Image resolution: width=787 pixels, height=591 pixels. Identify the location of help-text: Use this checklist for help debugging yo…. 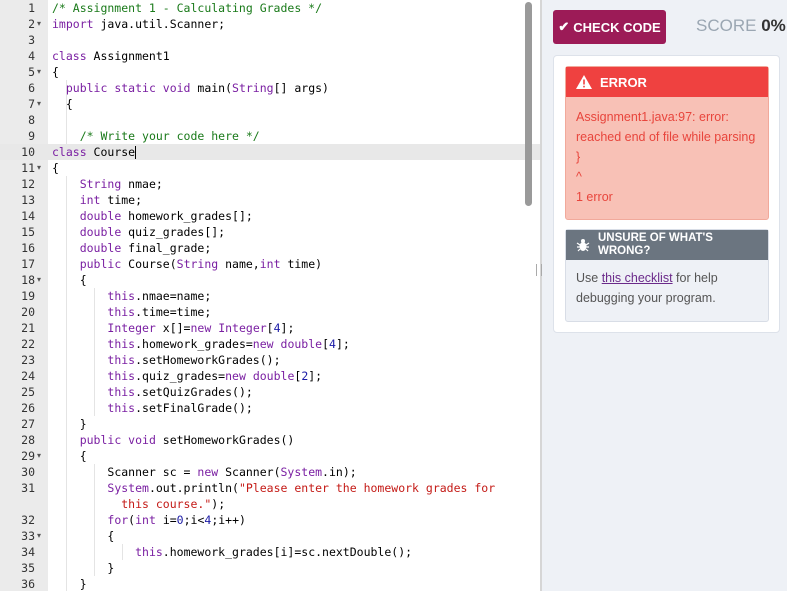
(667, 284).